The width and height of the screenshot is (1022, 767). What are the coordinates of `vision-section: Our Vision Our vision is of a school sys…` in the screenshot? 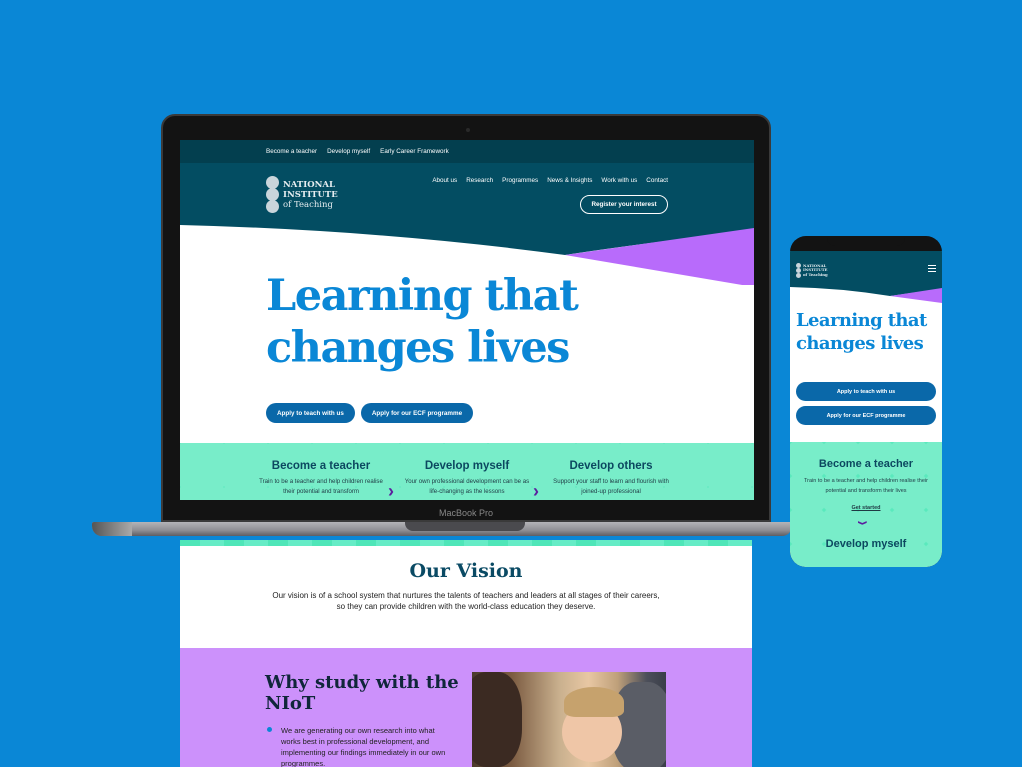 It's located at (466, 586).